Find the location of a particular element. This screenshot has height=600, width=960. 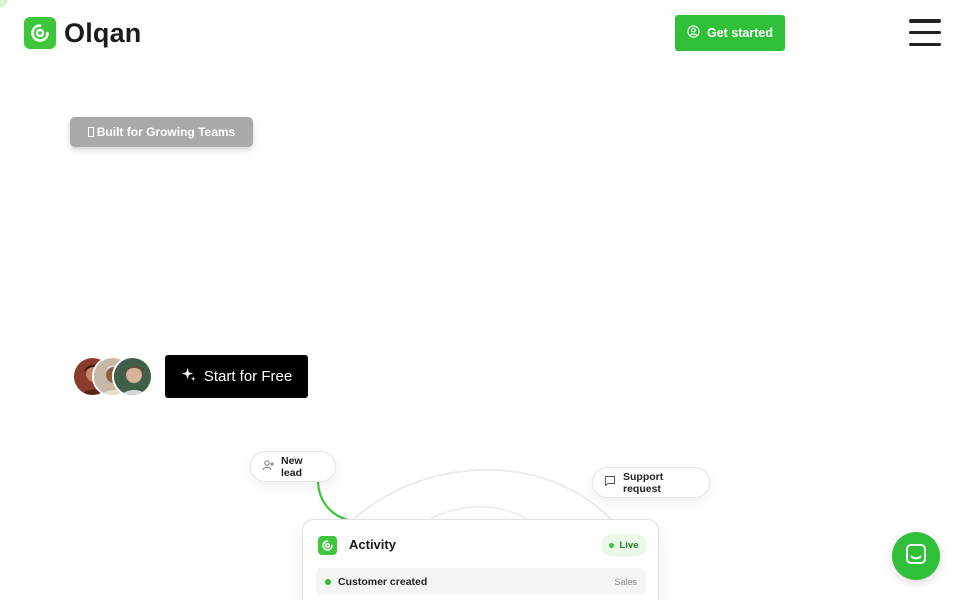

chat-icon is located at coordinates (916, 556).